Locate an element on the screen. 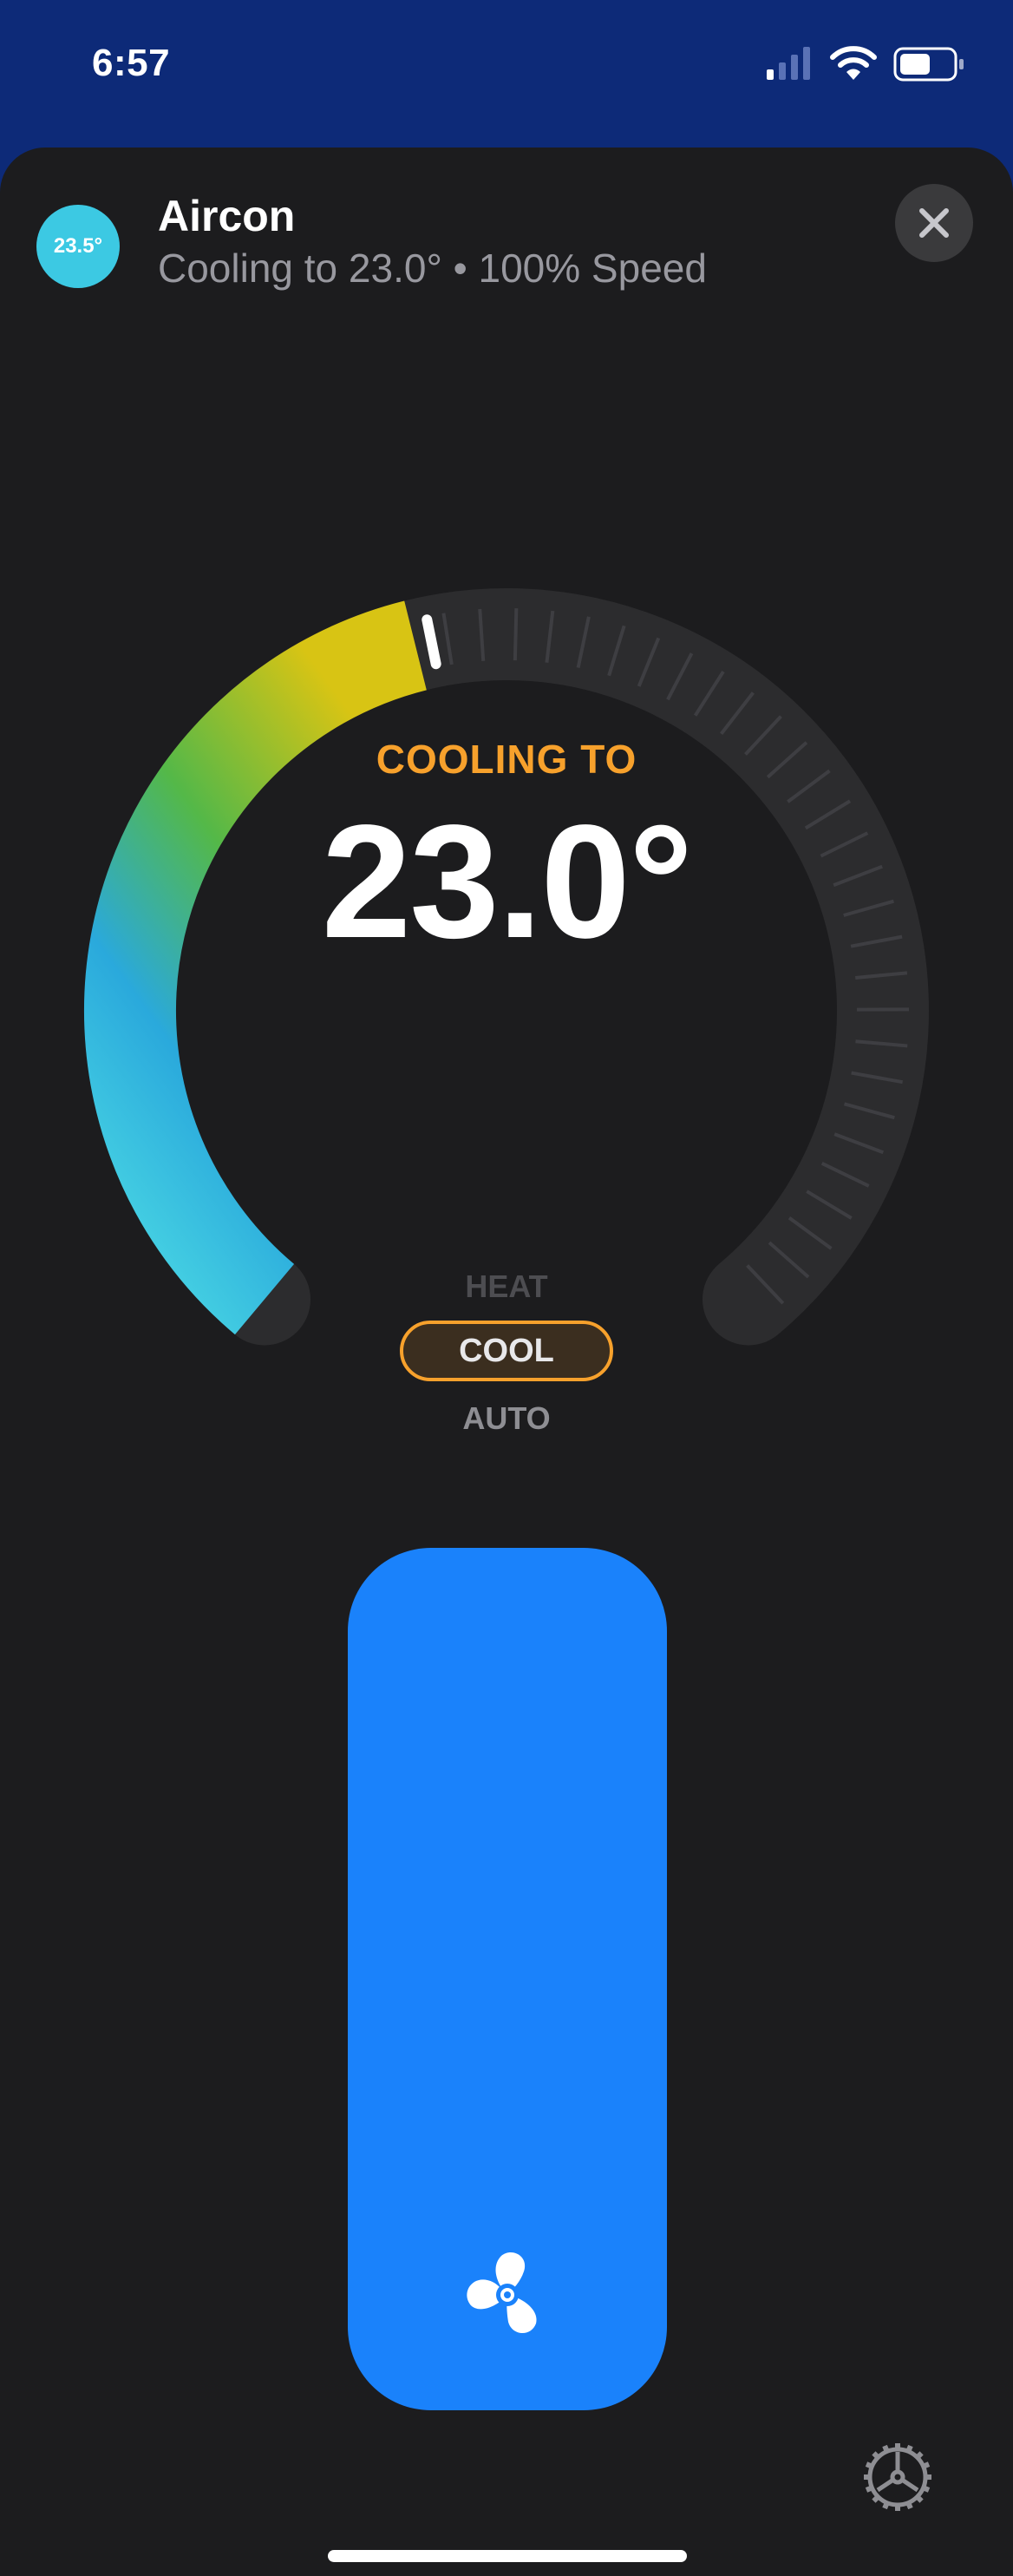  status-bar: 6:57 is located at coordinates (506, 73).